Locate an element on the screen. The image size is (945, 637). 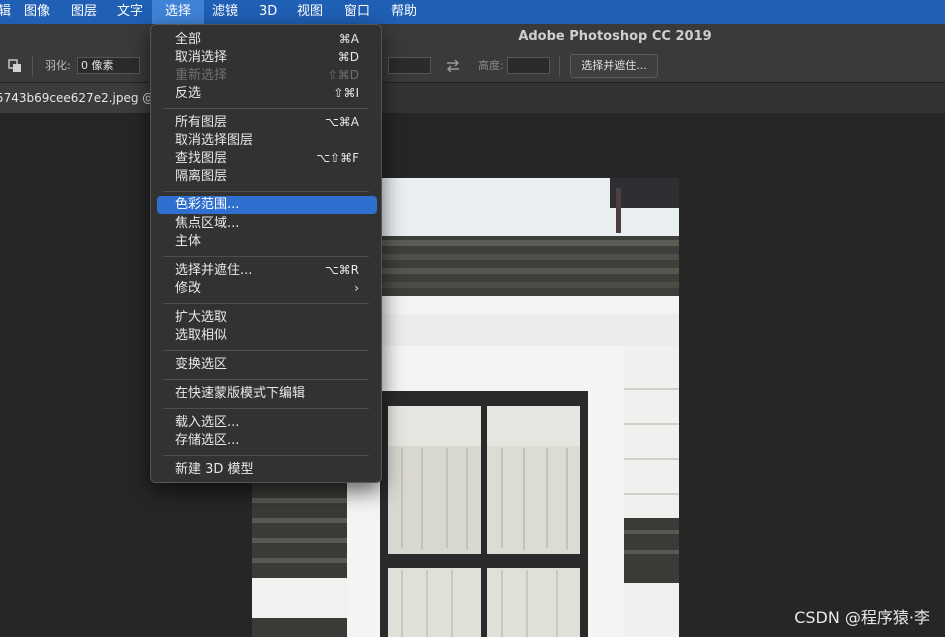
menubar-item-edit: 辑 is located at coordinates (6, 12).